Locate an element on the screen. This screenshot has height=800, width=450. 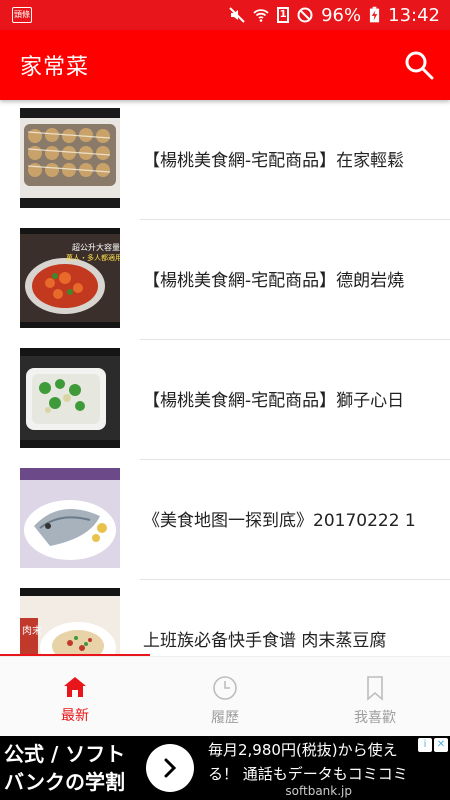
home-icon is located at coordinates (75, 687).